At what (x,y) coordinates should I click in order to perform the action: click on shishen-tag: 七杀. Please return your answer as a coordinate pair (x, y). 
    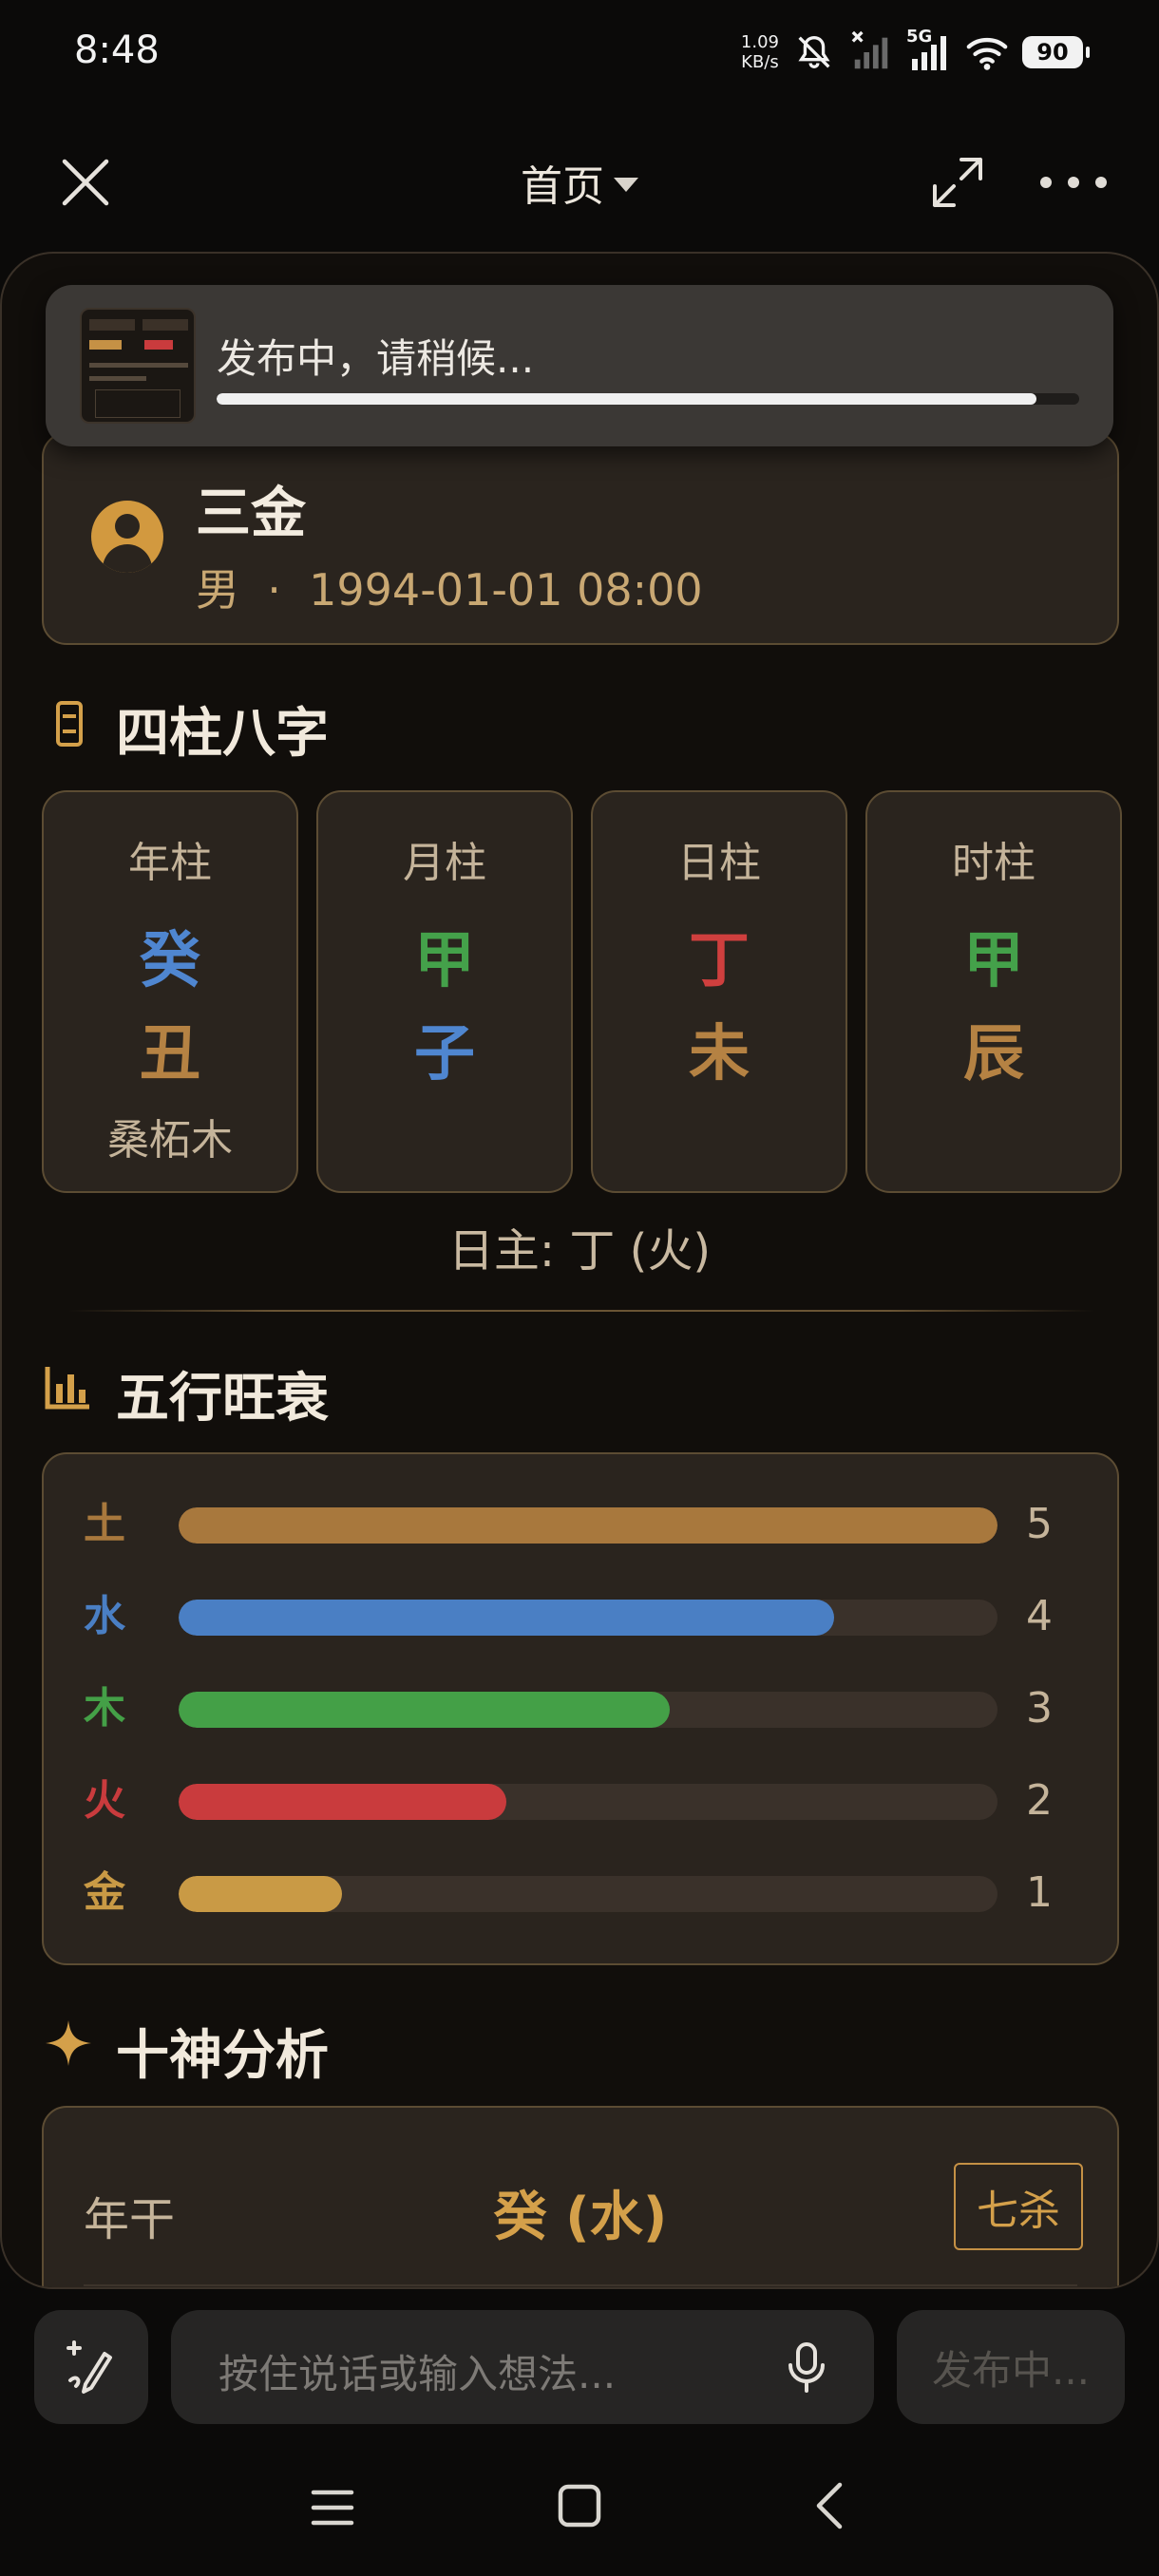
    Looking at the image, I should click on (1018, 2206).